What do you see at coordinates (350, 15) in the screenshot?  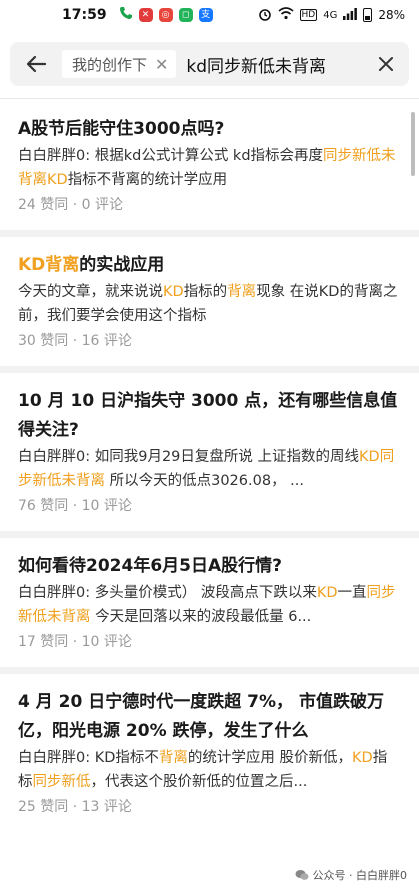 I see `signal-icon` at bounding box center [350, 15].